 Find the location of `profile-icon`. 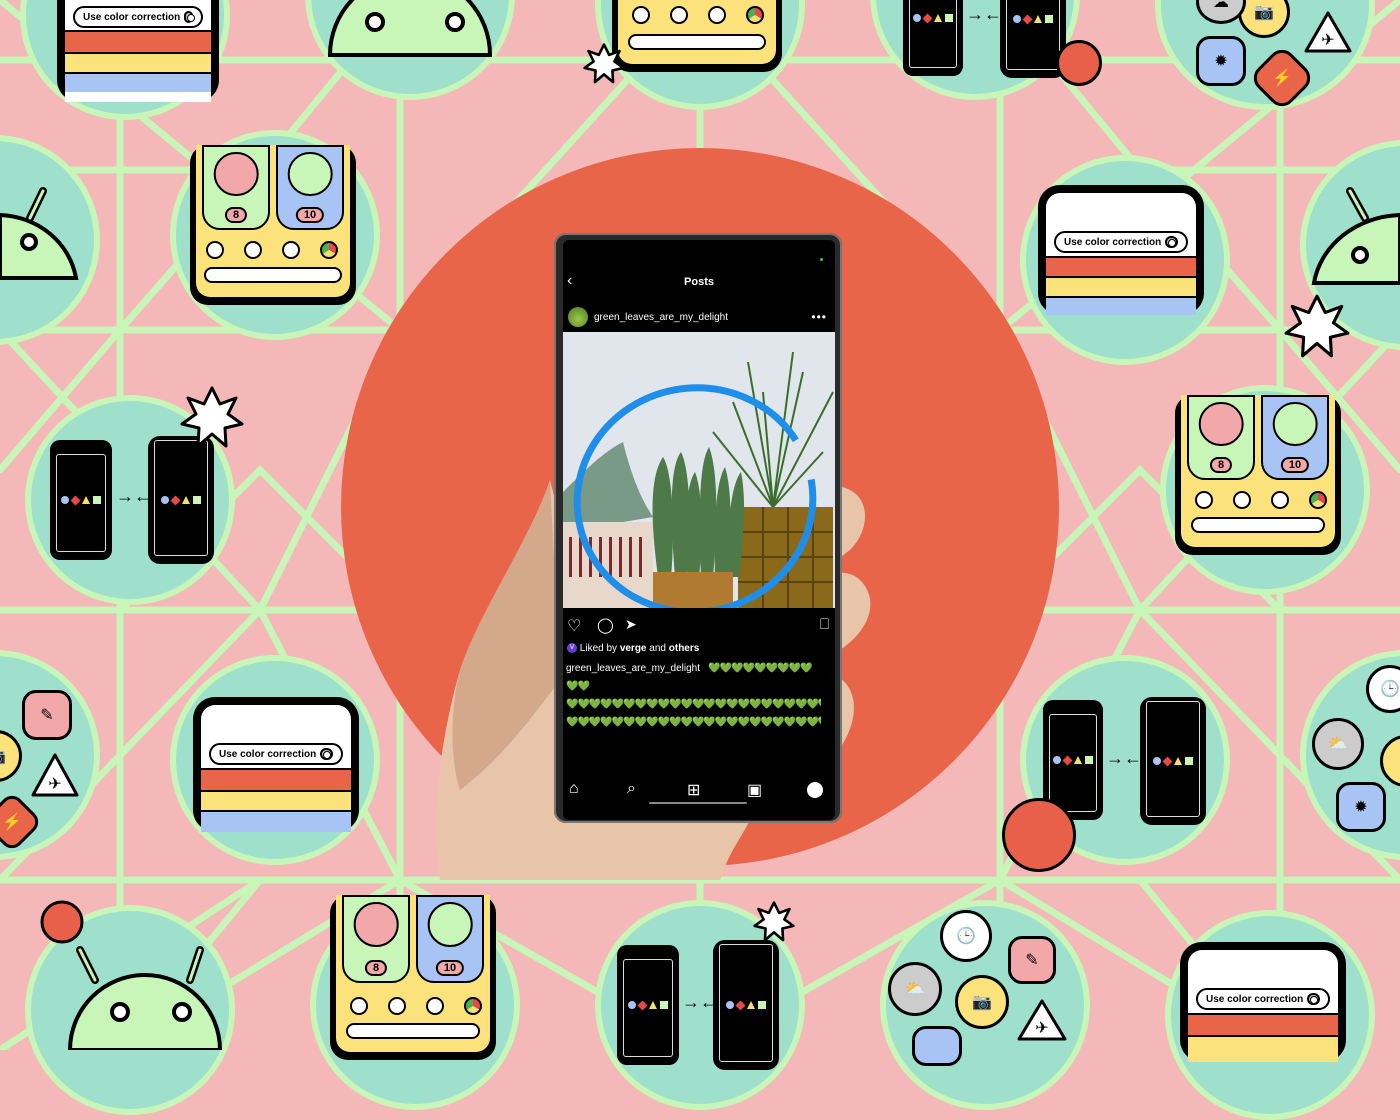

profile-icon is located at coordinates (815, 790).